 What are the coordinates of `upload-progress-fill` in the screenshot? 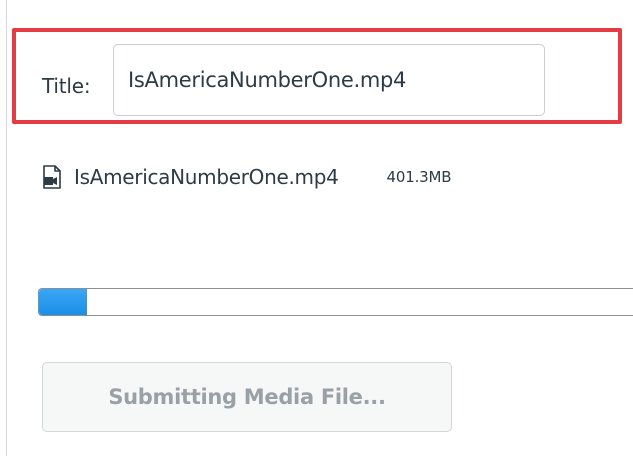 It's located at (63, 302).